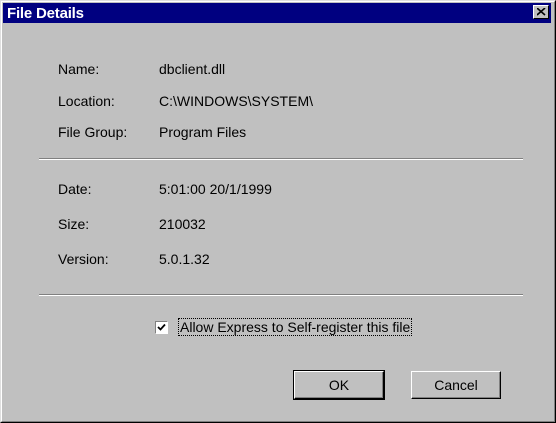  I want to click on name-value: dbclient.dll, so click(192, 69).